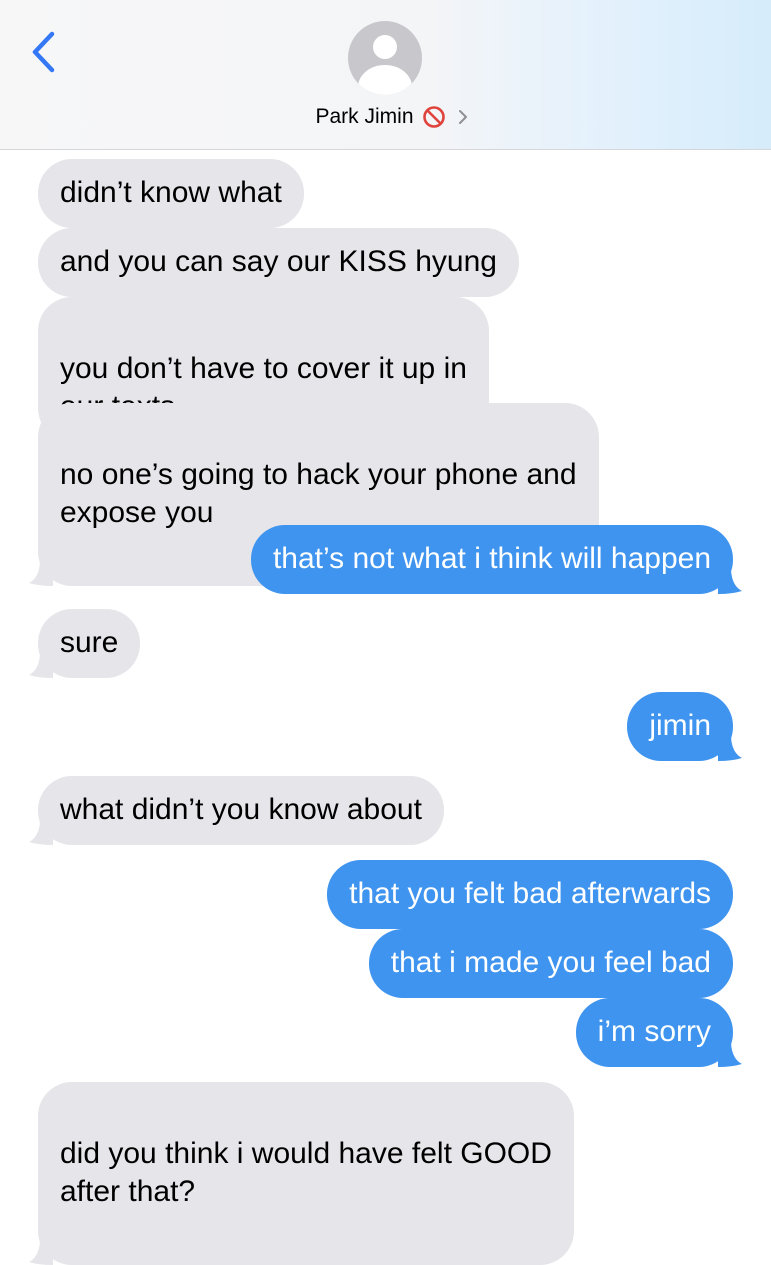 This screenshot has width=771, height=1265. What do you see at coordinates (462, 117) in the screenshot?
I see `chevron-right-icon` at bounding box center [462, 117].